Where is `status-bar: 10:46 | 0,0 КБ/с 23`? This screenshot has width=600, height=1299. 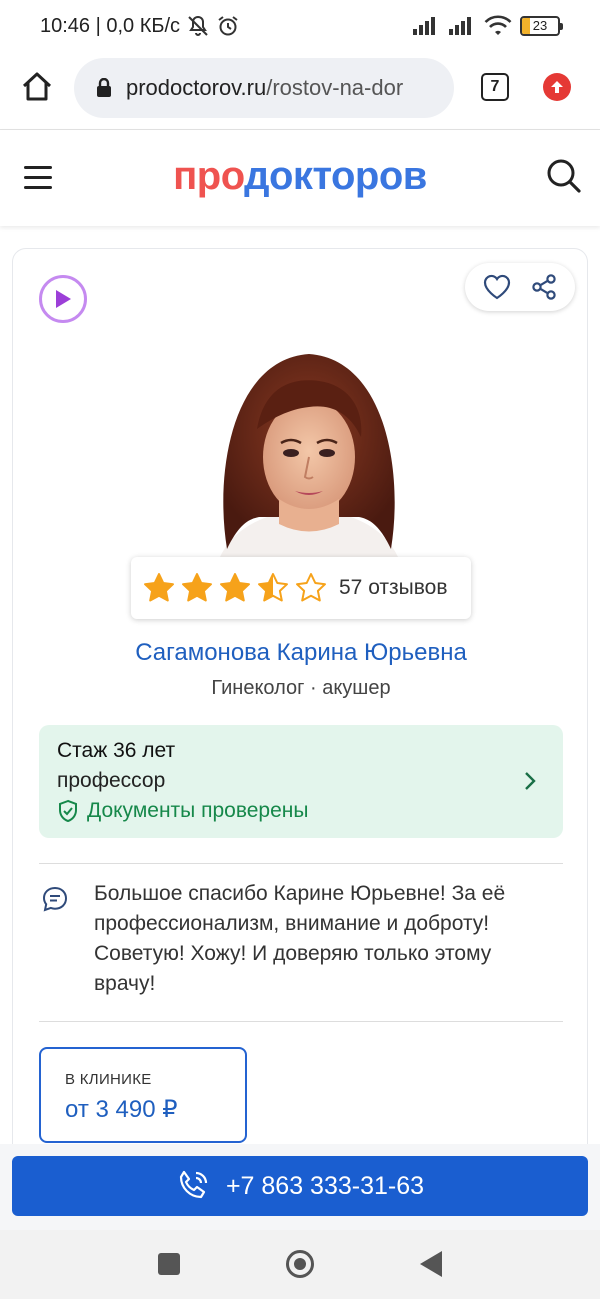
status-bar: 10:46 | 0,0 КБ/с 23 is located at coordinates (300, 28).